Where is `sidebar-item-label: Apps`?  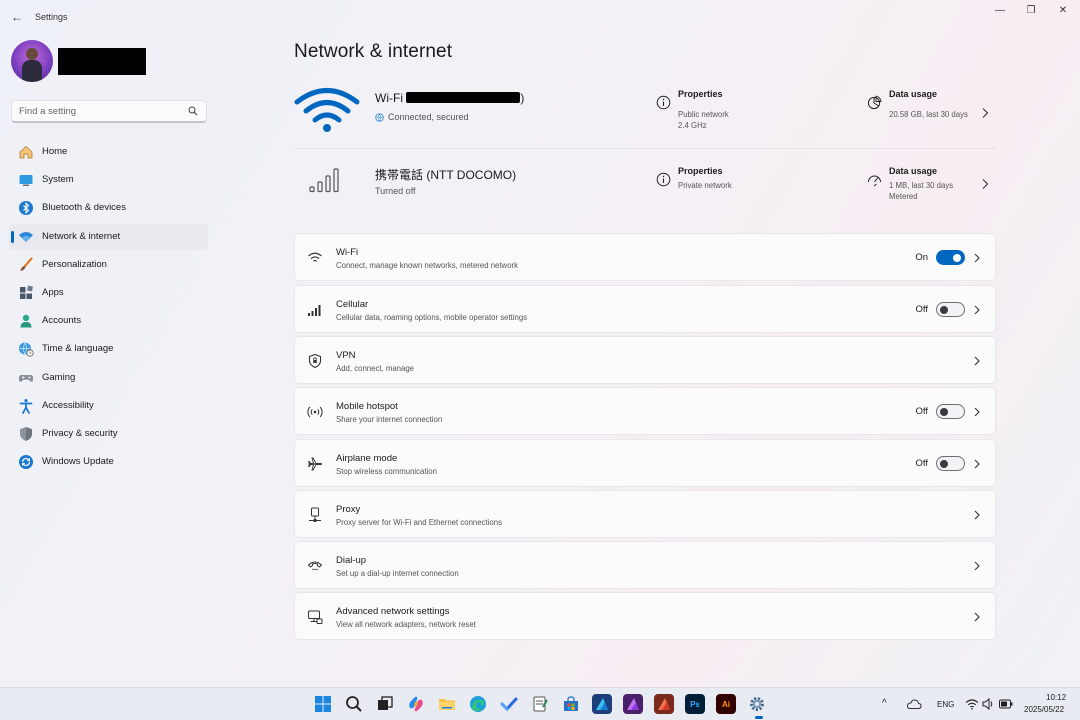 sidebar-item-label: Apps is located at coordinates (53, 292).